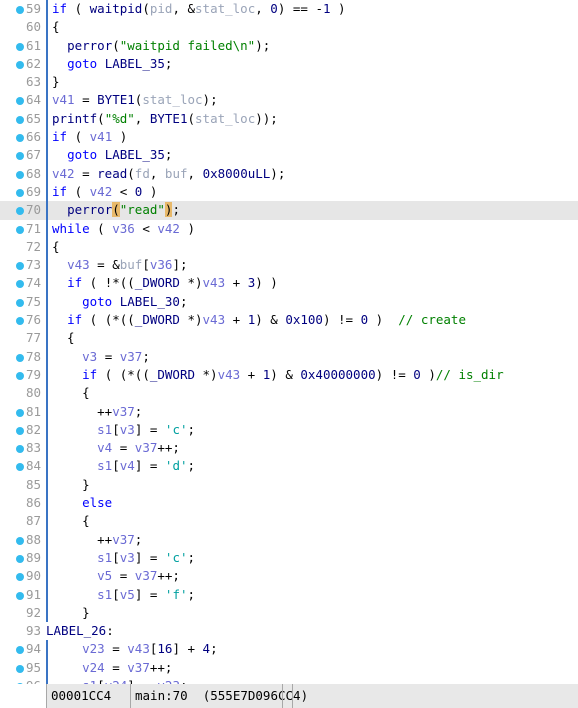 This screenshot has width=578, height=708. I want to click on code-line-text: while ( v36 < v42 ), so click(123, 229).